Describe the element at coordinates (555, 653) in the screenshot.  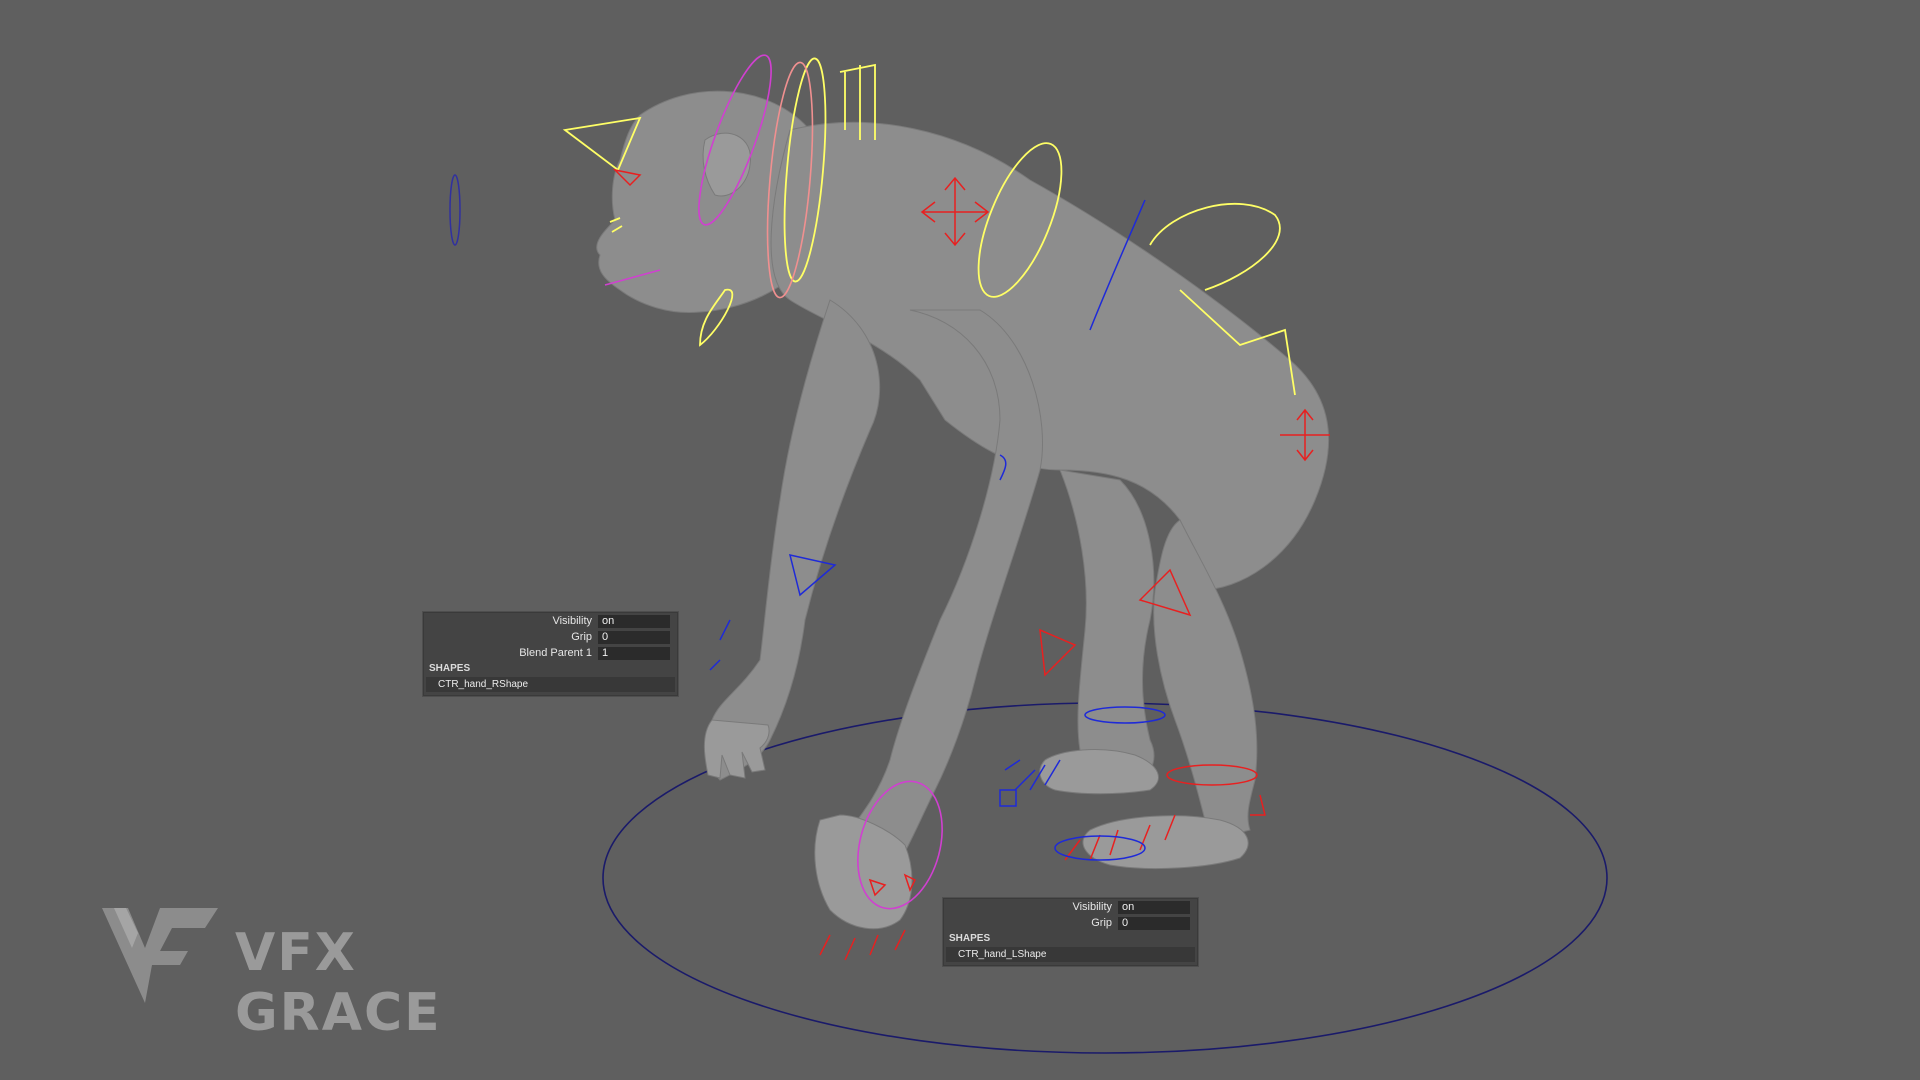
I see `attr-label: Blend Parent 1` at that location.